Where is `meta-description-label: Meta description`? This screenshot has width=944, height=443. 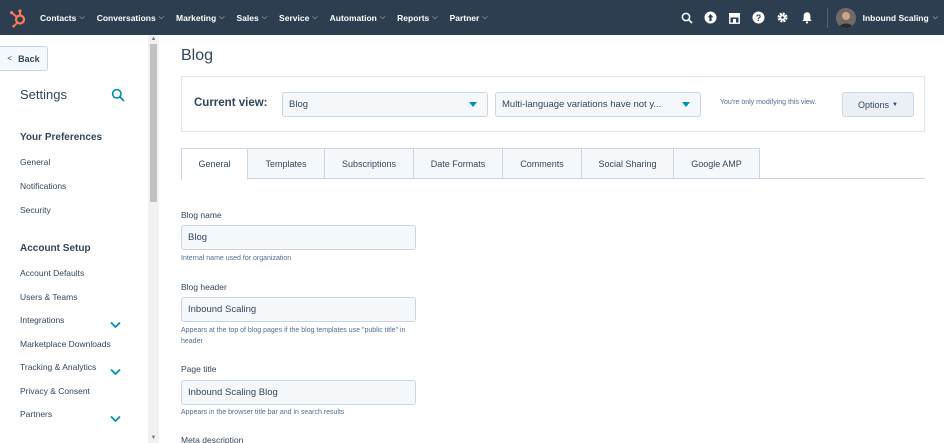
meta-description-label: Meta description is located at coordinates (212, 439).